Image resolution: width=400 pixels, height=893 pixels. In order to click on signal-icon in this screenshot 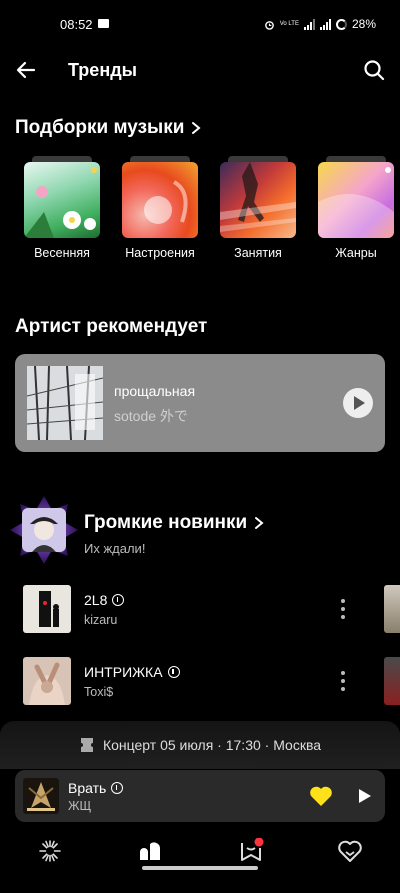, I will do `click(309, 24)`.